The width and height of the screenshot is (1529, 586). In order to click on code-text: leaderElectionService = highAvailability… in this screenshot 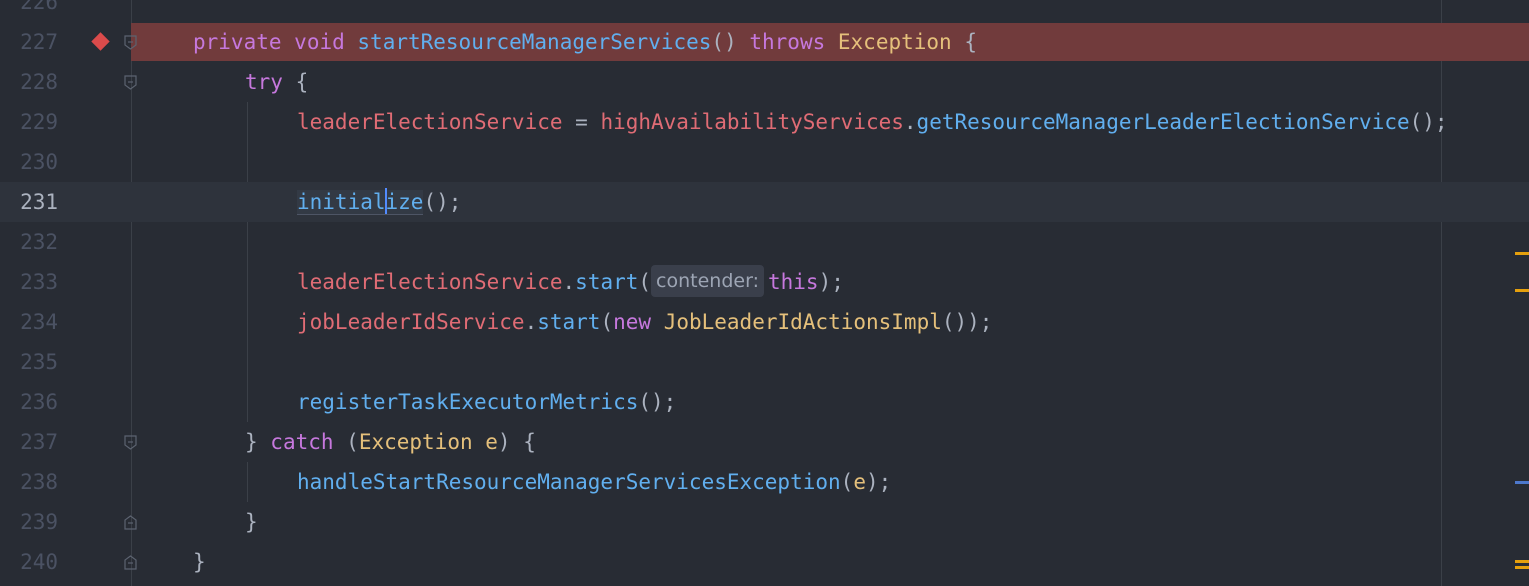, I will do `click(872, 122)`.